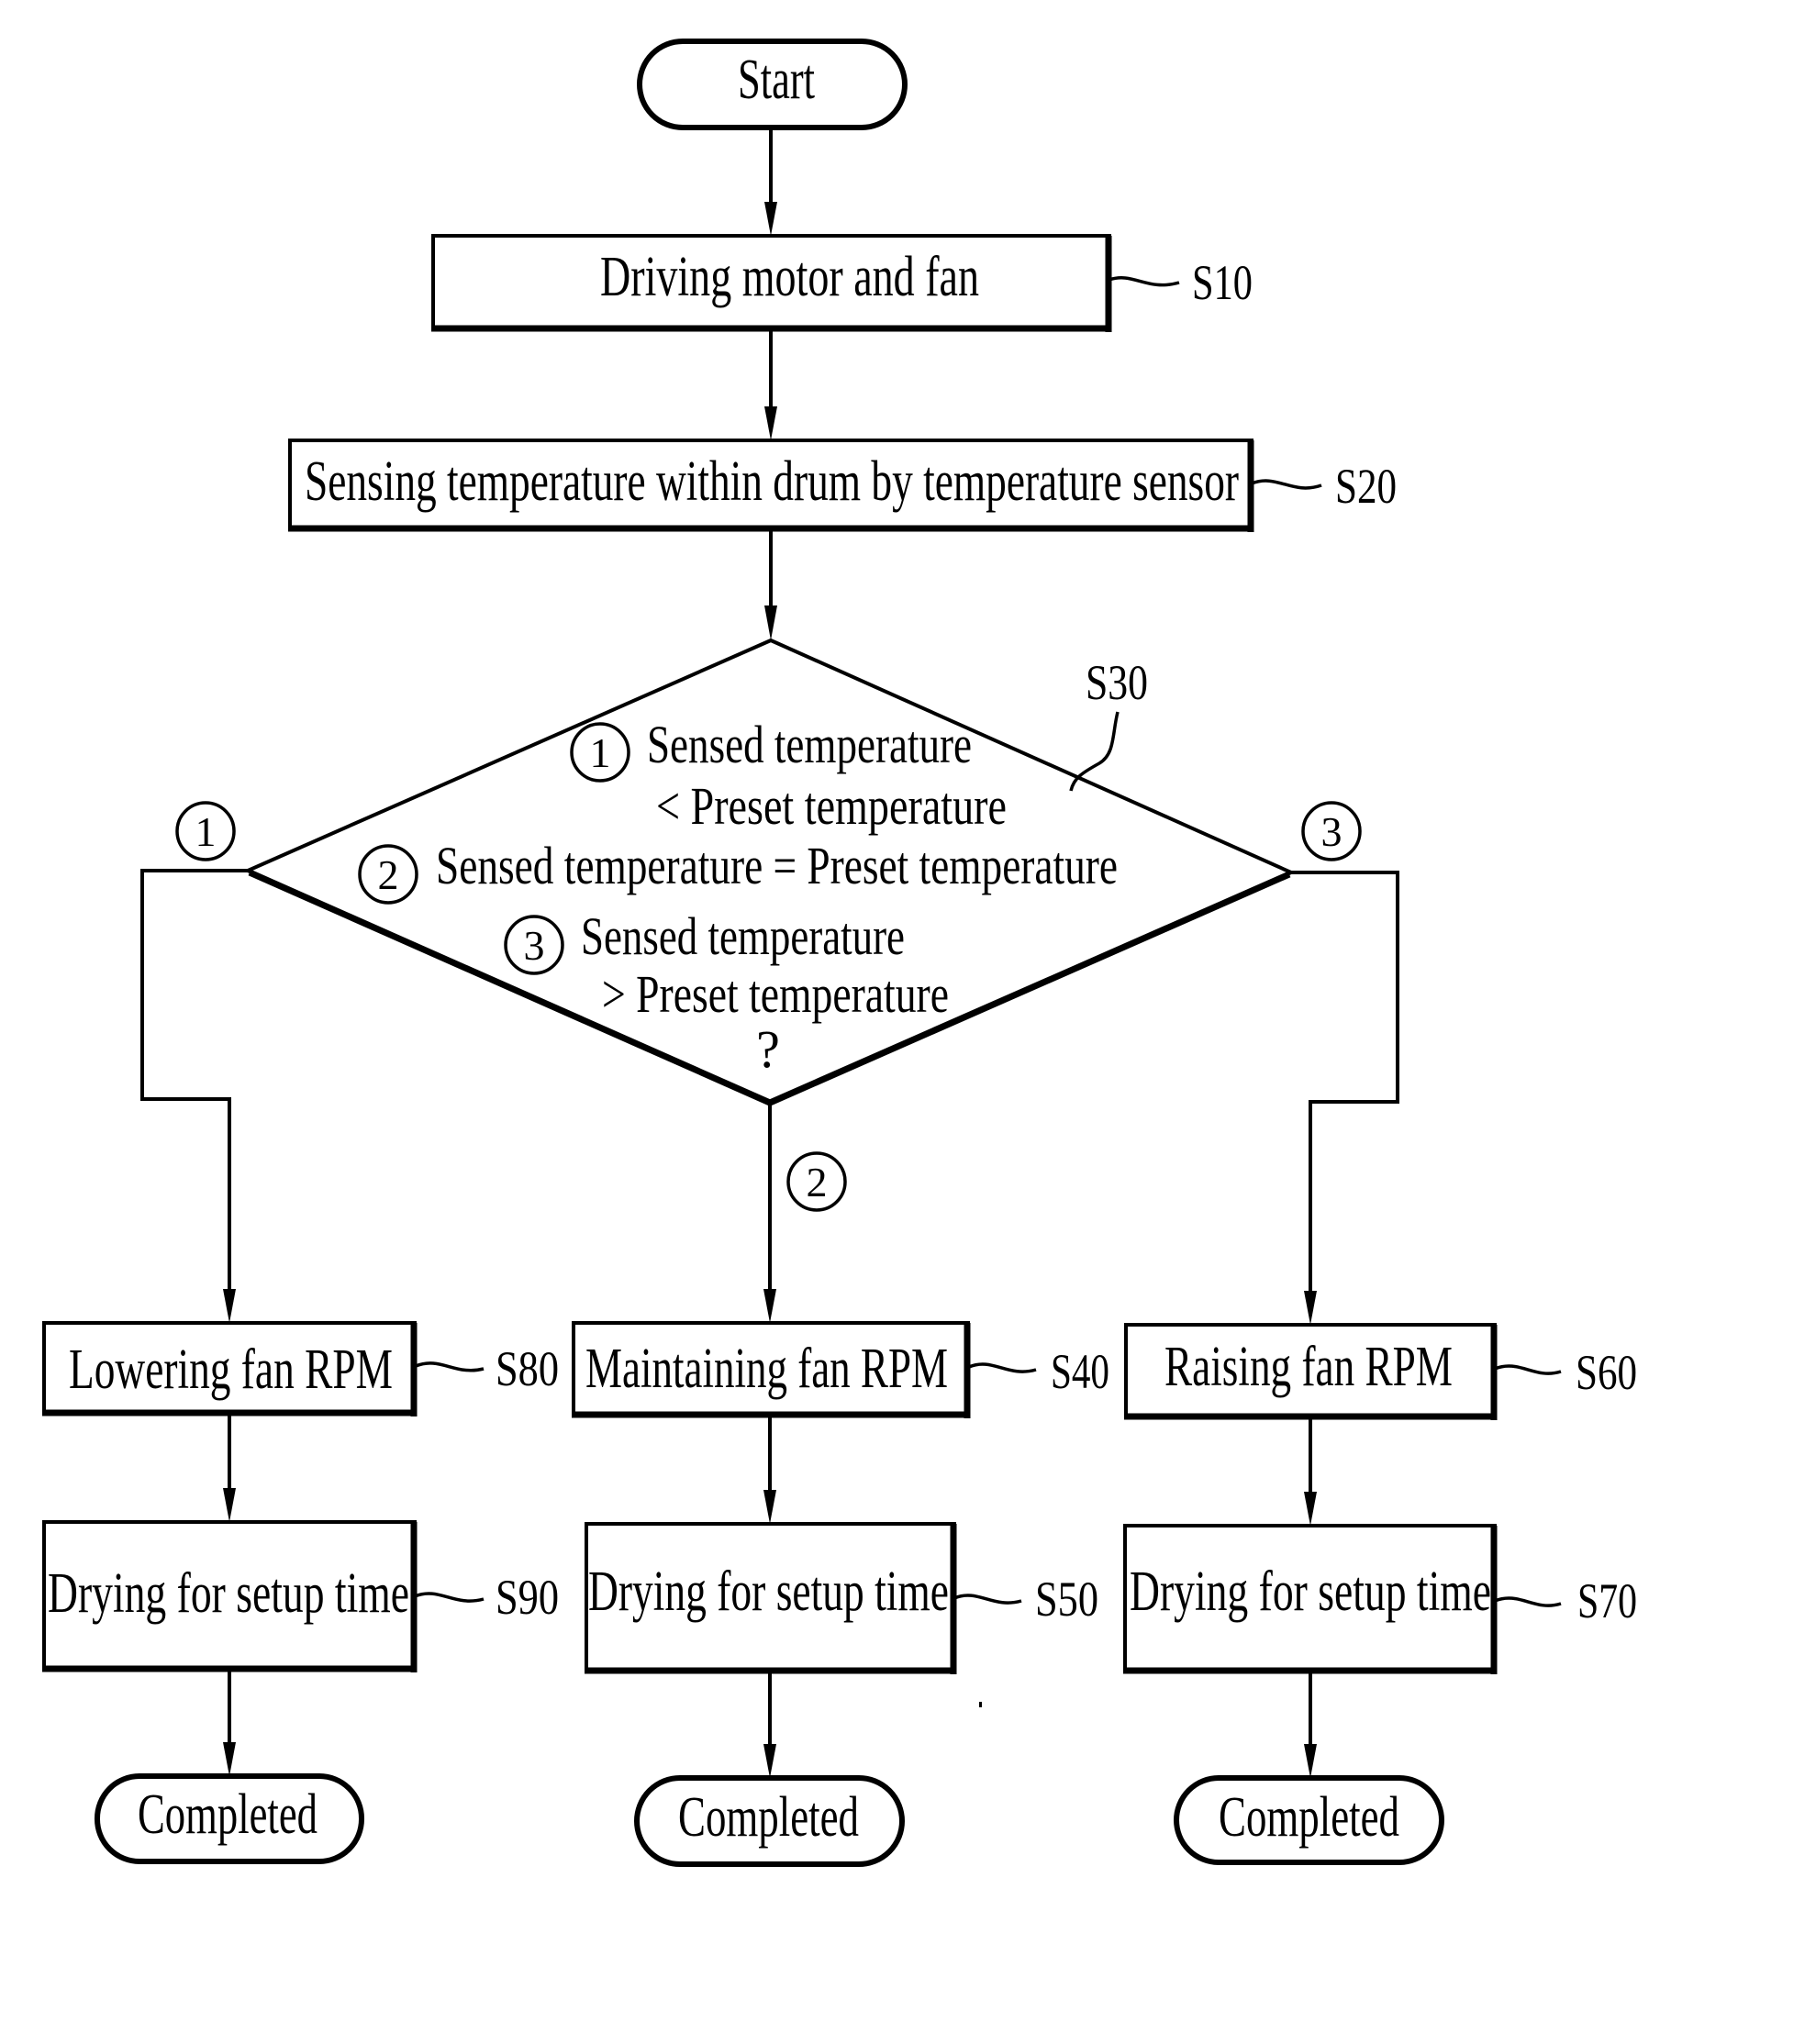 This screenshot has height=2044, width=1816. I want to click on decision-question-mark: ?, so click(768, 1049).